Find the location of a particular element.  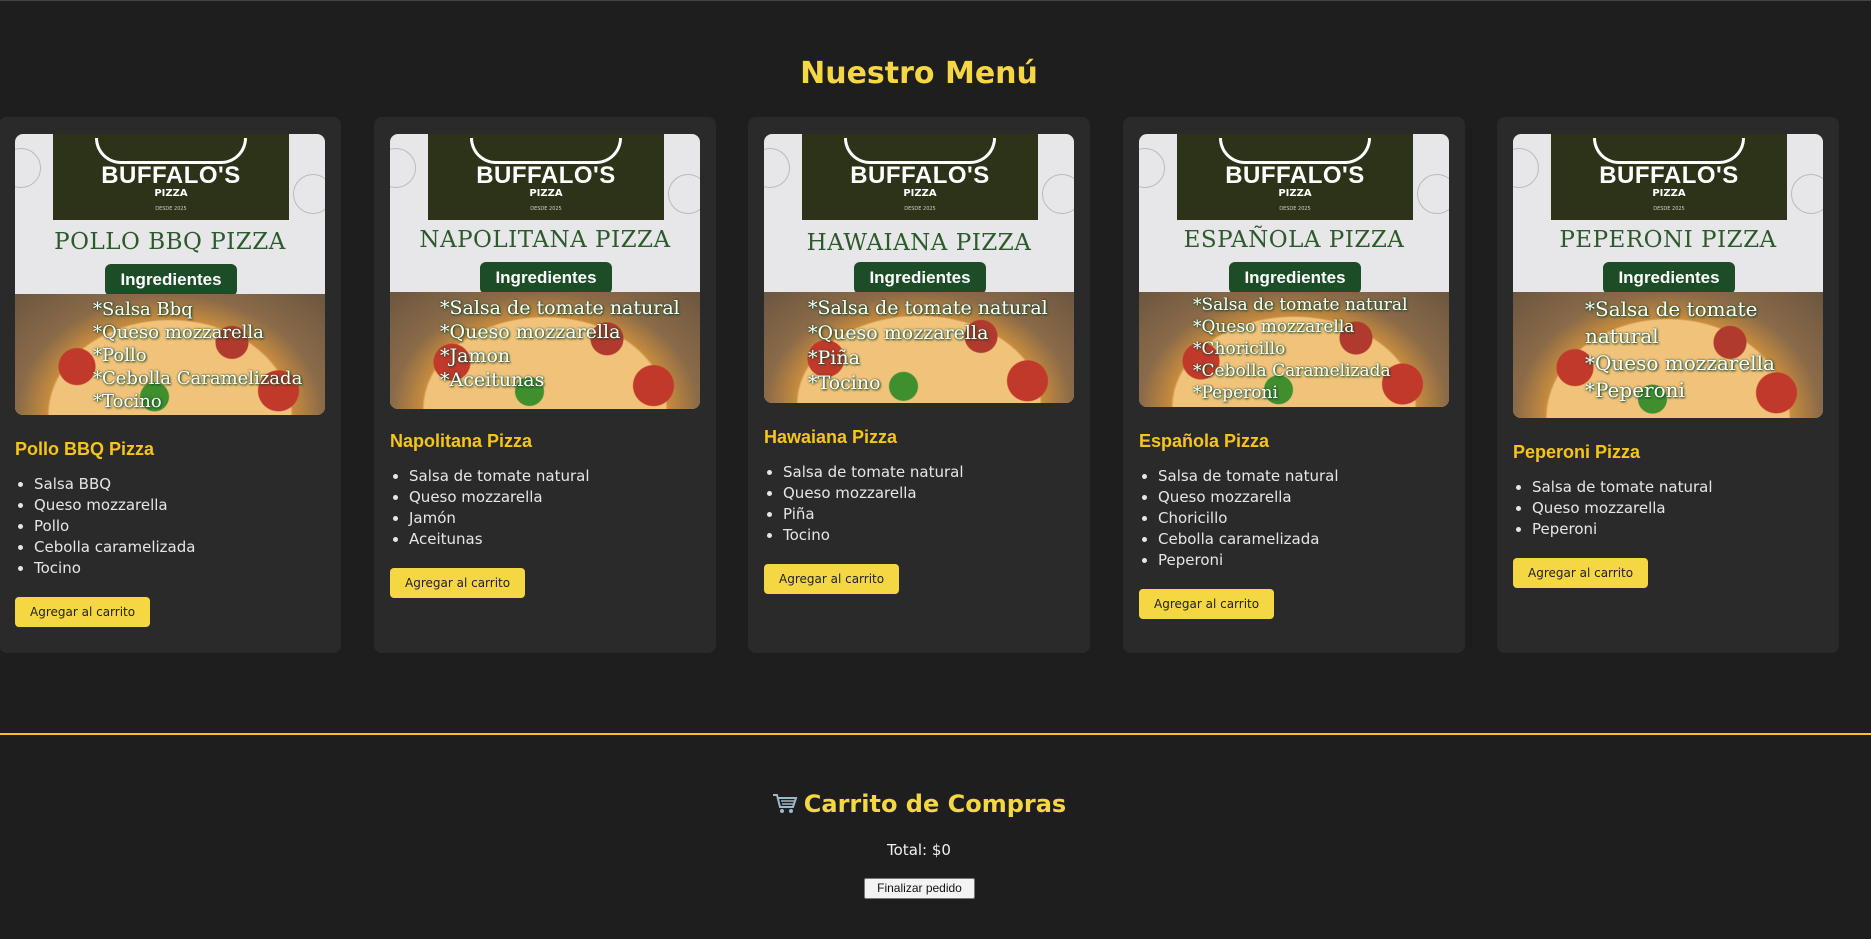

pizza-title: Hawaiana Pizza is located at coordinates (831, 437).